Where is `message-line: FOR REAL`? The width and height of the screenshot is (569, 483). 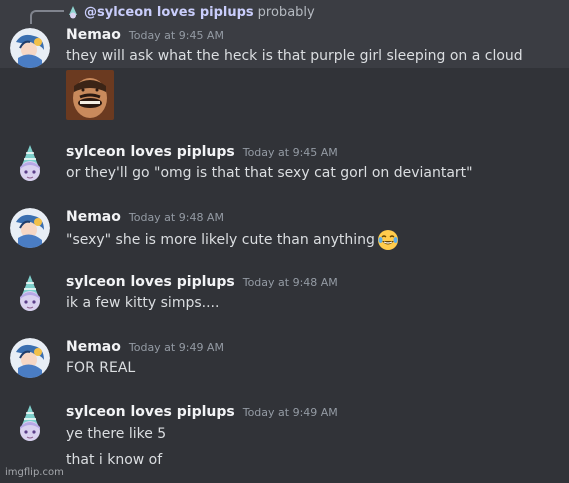 message-line: FOR REAL is located at coordinates (101, 368).